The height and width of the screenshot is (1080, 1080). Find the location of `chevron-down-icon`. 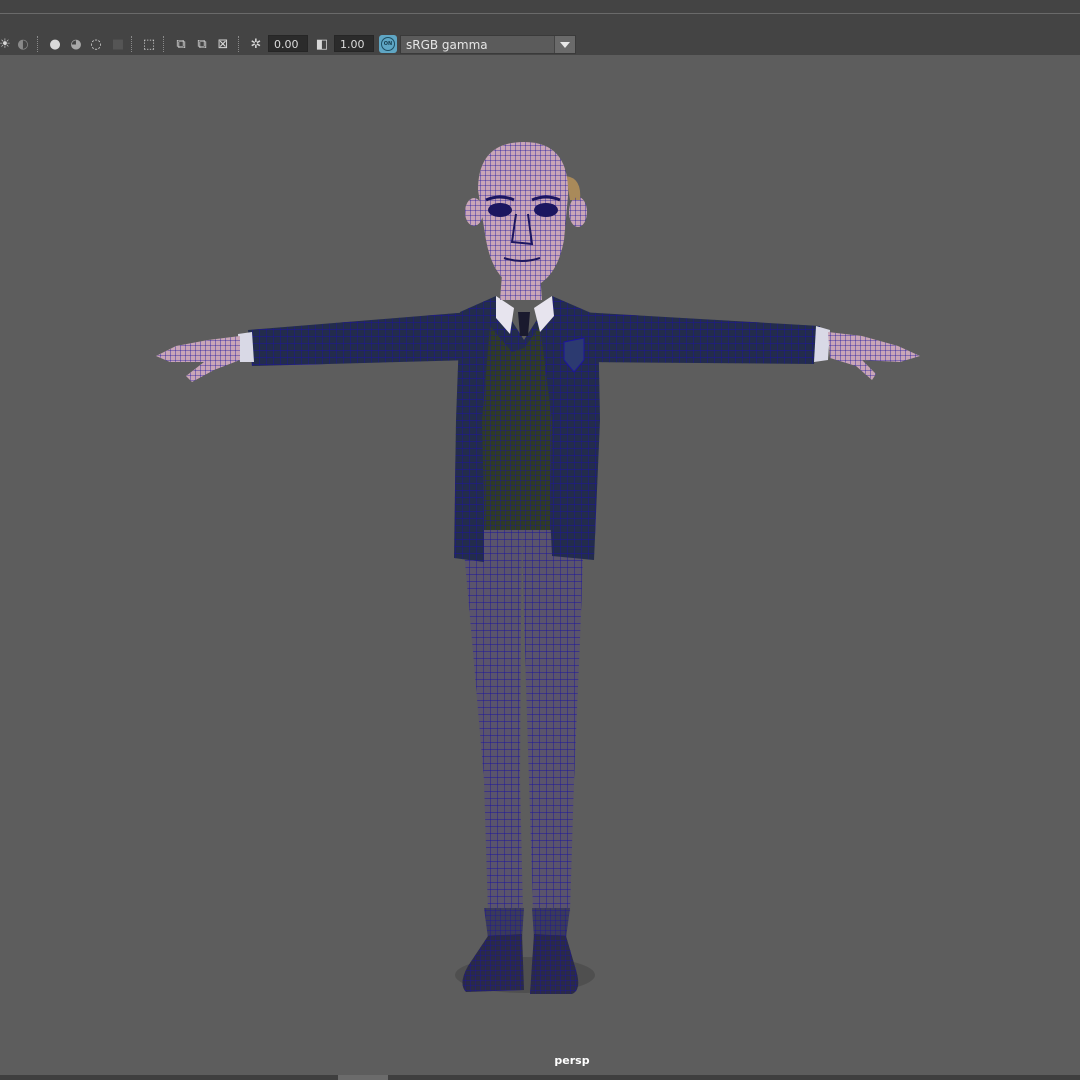

chevron-down-icon is located at coordinates (564, 44).